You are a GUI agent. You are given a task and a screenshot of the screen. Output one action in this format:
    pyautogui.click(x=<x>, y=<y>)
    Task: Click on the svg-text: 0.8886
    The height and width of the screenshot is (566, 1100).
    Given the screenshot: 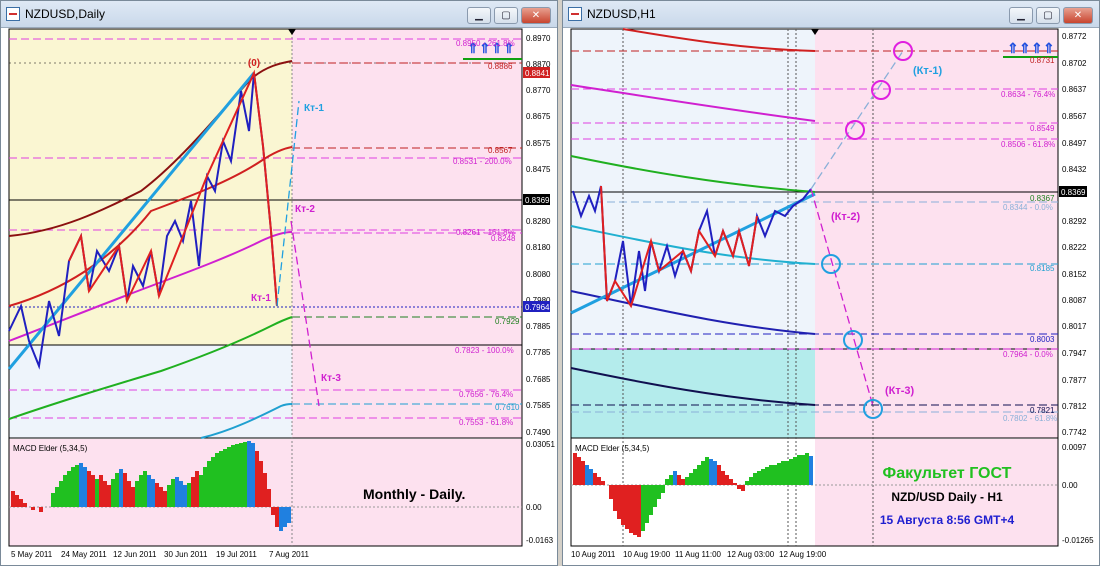 What is the action you would take?
    pyautogui.click(x=500, y=66)
    